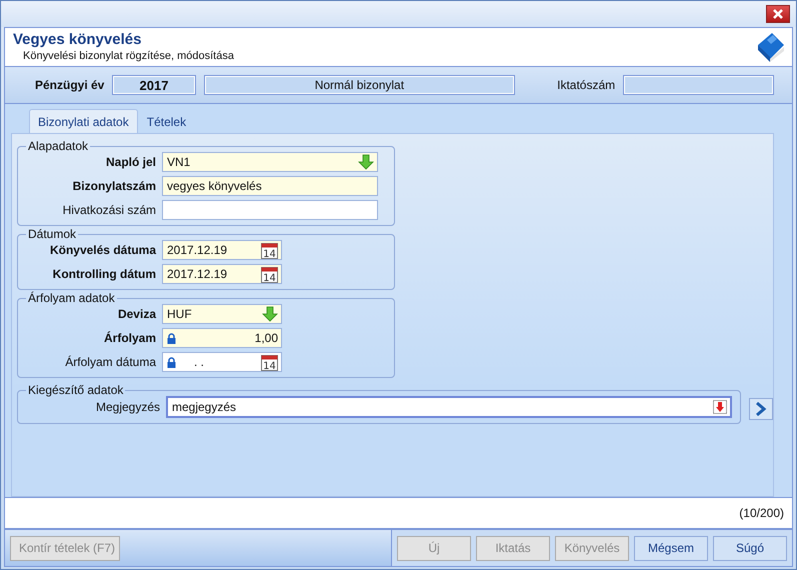 This screenshot has height=570, width=797. Describe the element at coordinates (270, 162) in the screenshot. I see `input-field: VN1` at that location.